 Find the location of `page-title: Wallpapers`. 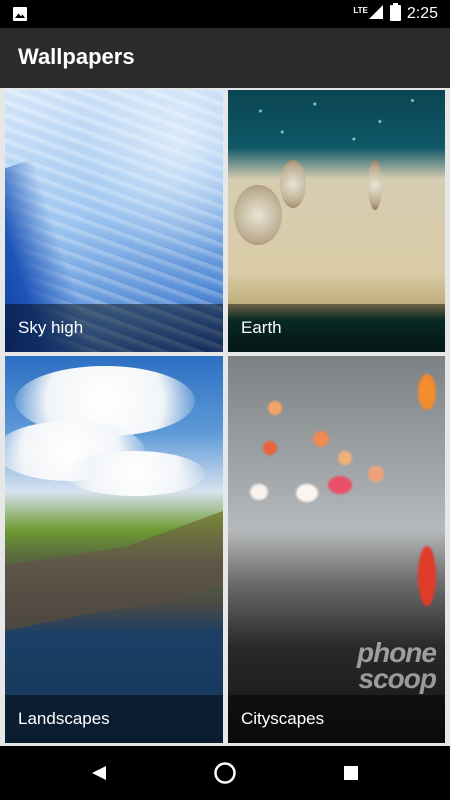

page-title: Wallpapers is located at coordinates (76, 56).